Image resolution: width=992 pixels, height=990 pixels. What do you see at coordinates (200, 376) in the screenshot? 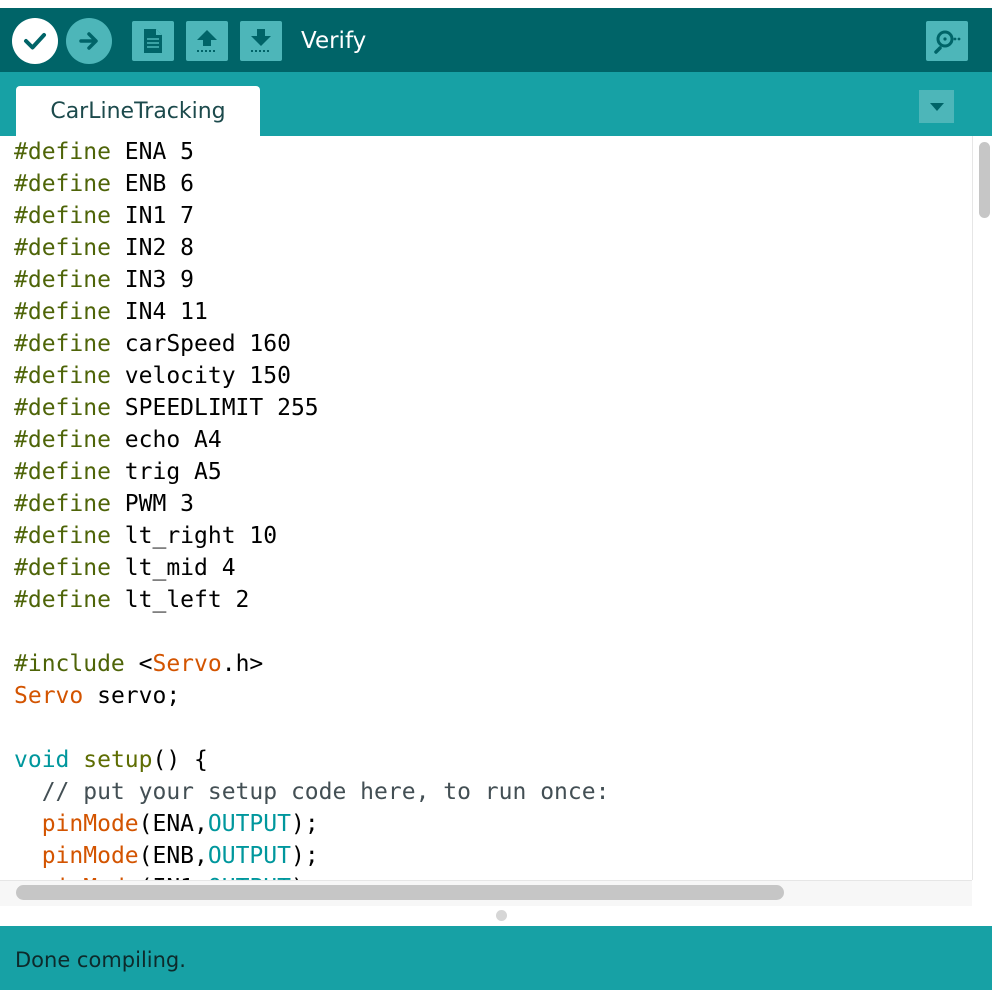
I see `code-token: velocity 150` at bounding box center [200, 376].